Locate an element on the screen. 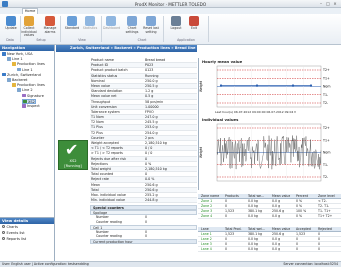 The image size is (341, 267). hourly-chart: Weight T2+ T1+ Nom T1- T2- is located at coordinates (264, 86).